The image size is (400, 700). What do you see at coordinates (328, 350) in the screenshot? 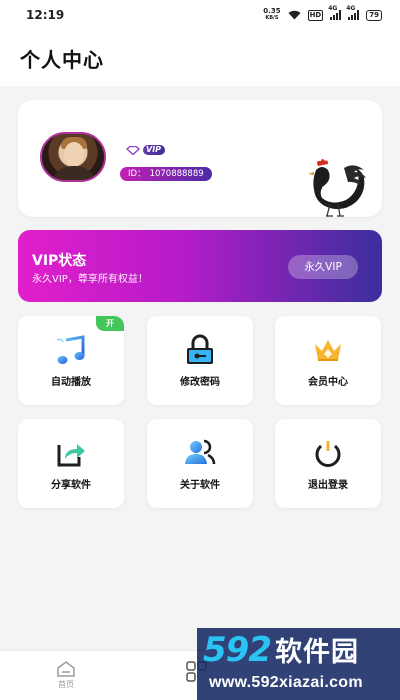
I see `crown-icon` at bounding box center [328, 350].